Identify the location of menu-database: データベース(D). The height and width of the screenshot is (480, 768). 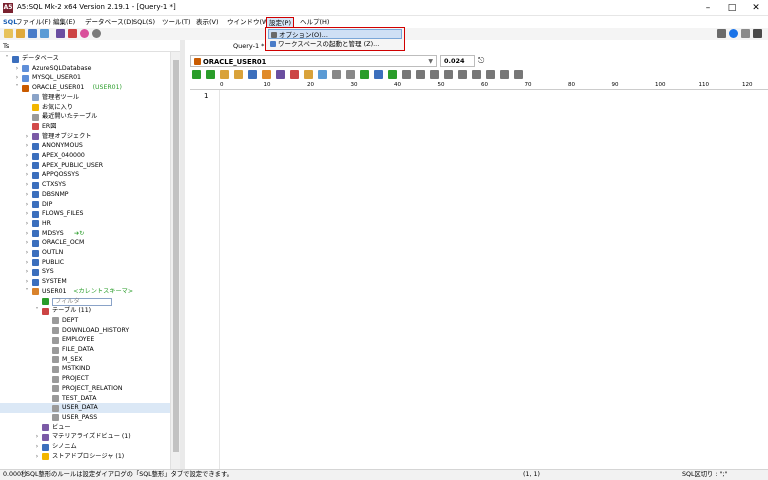
(109, 22).